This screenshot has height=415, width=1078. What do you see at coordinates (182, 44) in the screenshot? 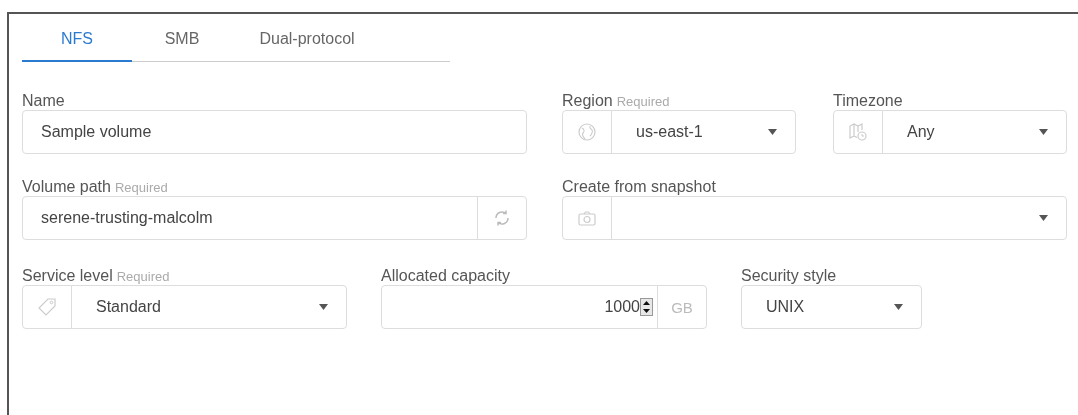
I see `tab: SMB` at bounding box center [182, 44].